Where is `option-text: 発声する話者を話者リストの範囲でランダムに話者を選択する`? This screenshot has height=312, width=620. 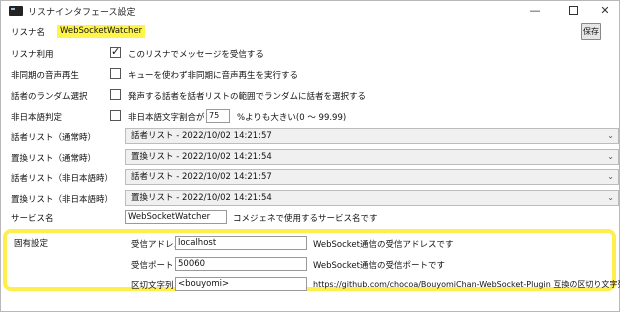
option-text: 発声する話者を話者リストの範囲でランダムに話者を選択する is located at coordinates (247, 97).